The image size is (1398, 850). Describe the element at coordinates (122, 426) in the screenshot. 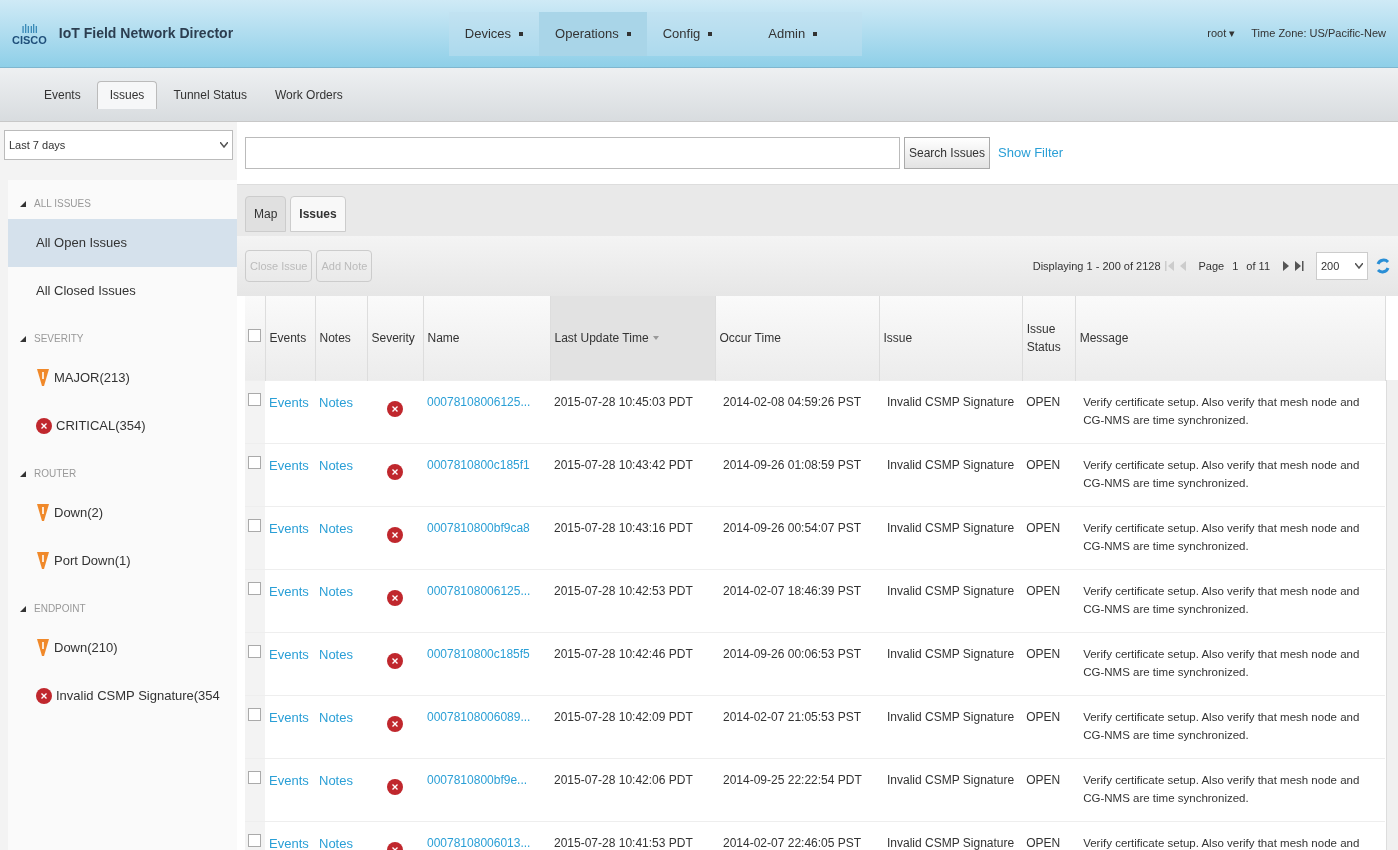

I see `sidebar-item: CRITICAL(354)` at that location.